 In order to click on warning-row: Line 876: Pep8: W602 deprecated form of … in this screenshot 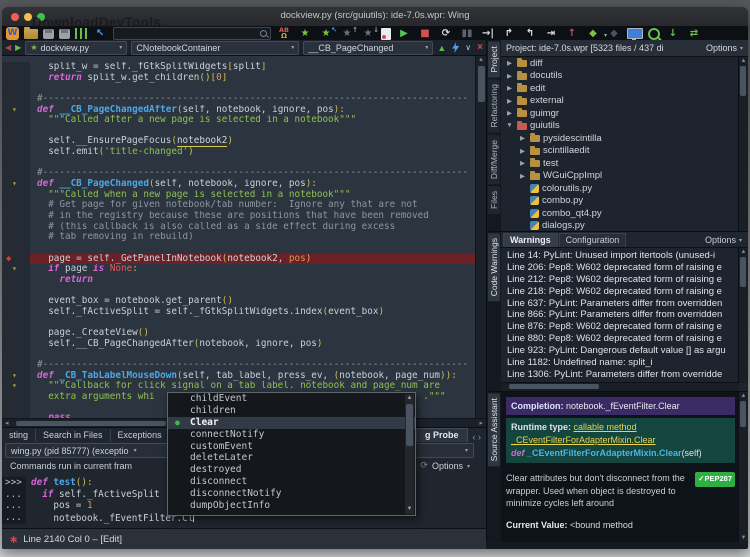, I will do `click(620, 327)`.